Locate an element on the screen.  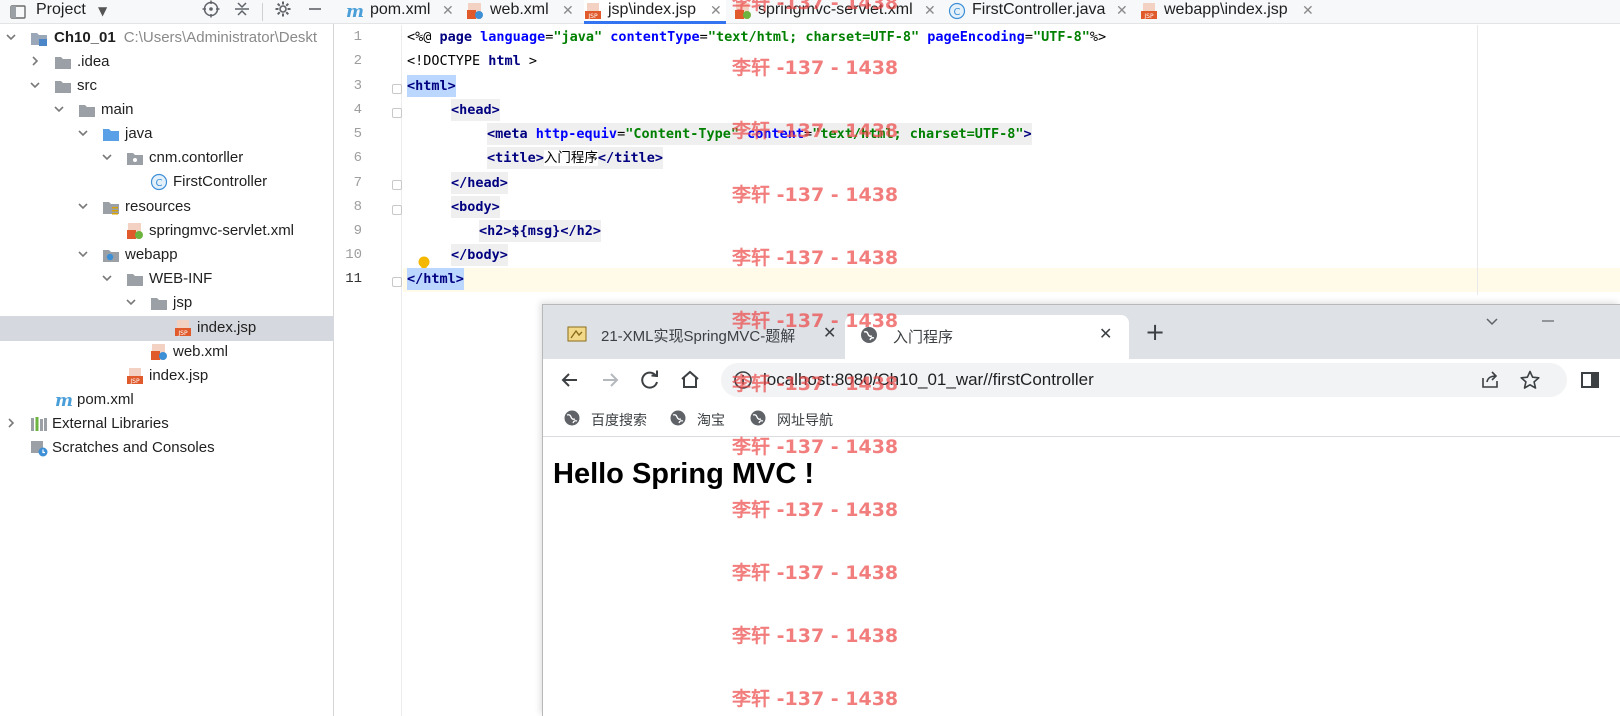
tree-item-package: cnm.contorller is located at coordinates (167, 158).